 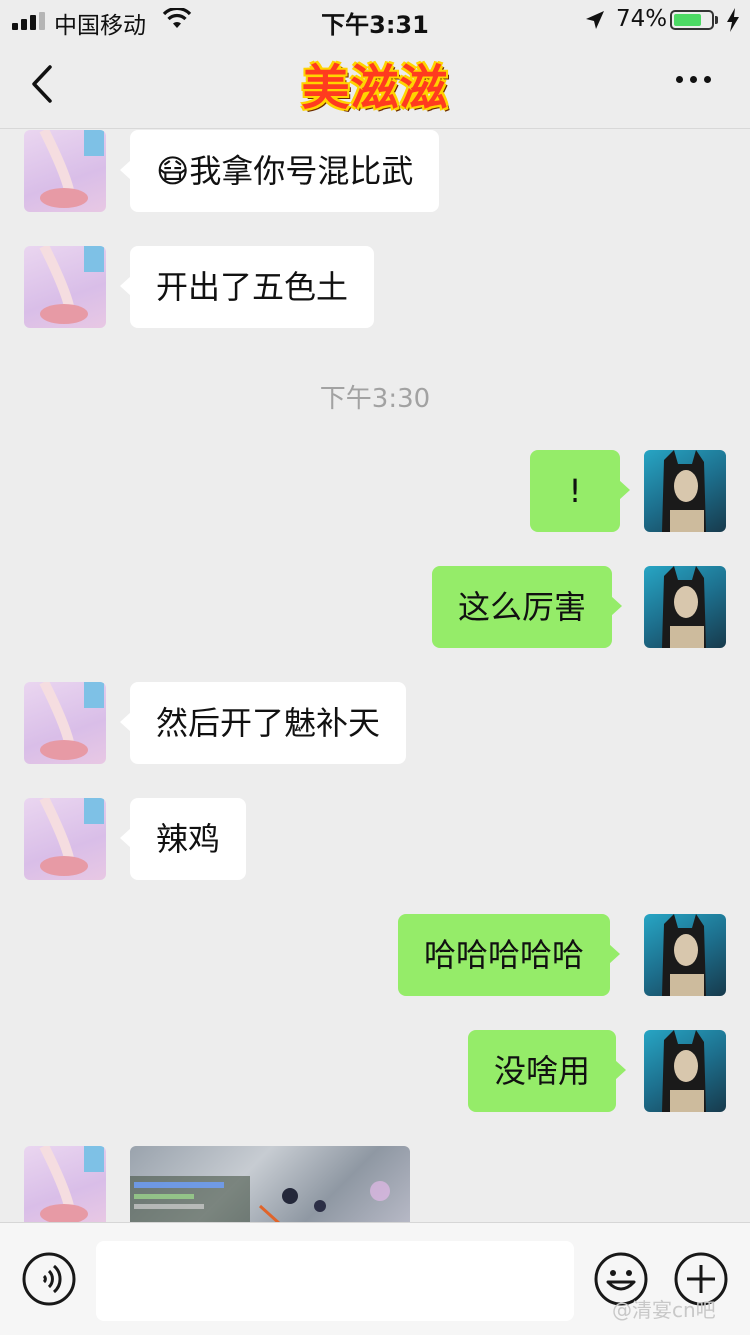 I want to click on timestamp: 下午3:30, so click(x=375, y=399).